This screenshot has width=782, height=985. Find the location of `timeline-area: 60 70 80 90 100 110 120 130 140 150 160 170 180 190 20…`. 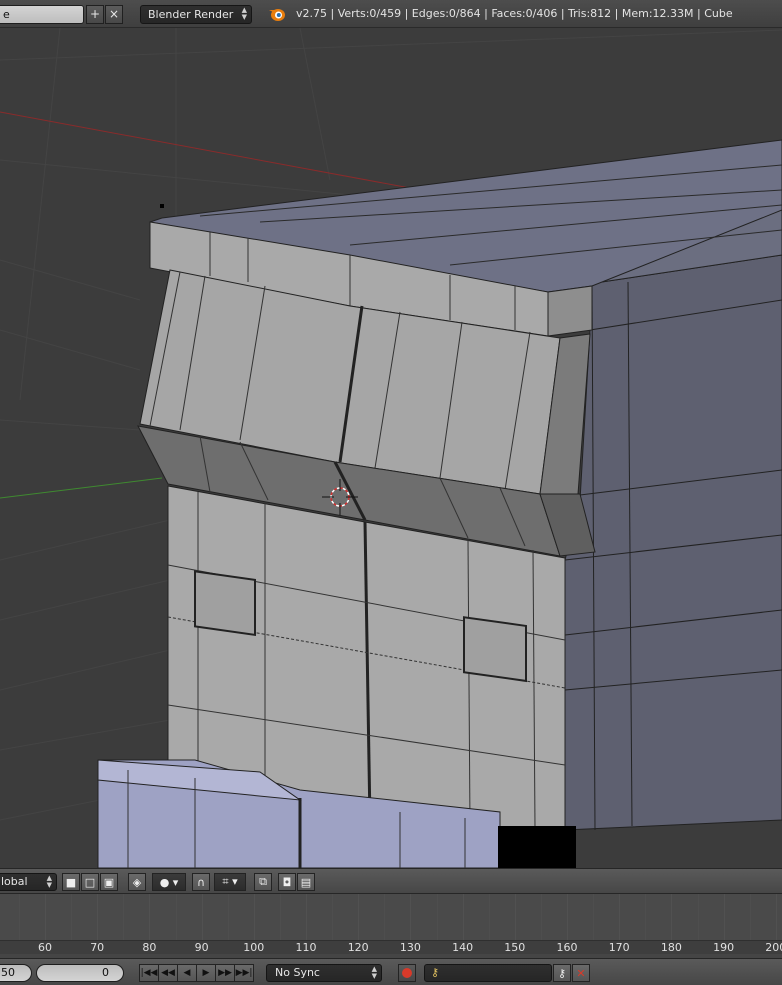

timeline-area: 60 70 80 90 100 110 120 130 140 150 160 170 180 190 20… is located at coordinates (391, 926).